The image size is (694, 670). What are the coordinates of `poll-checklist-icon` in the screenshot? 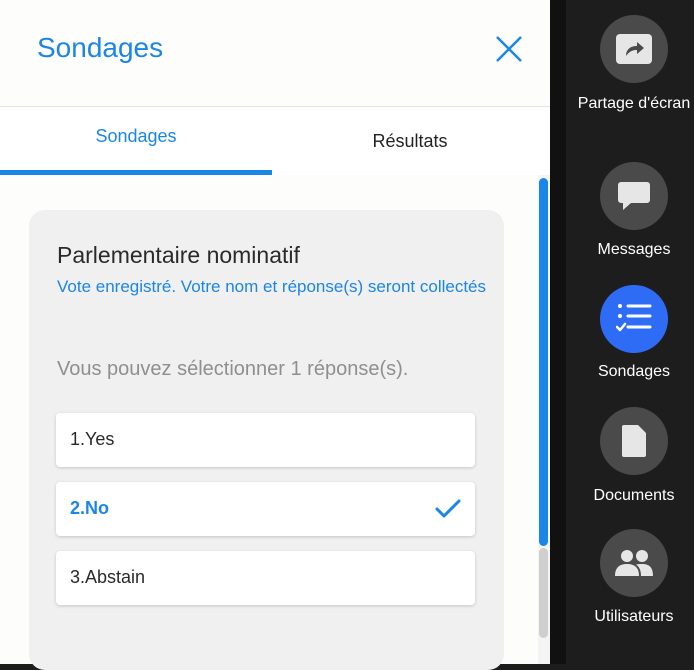 It's located at (634, 318).